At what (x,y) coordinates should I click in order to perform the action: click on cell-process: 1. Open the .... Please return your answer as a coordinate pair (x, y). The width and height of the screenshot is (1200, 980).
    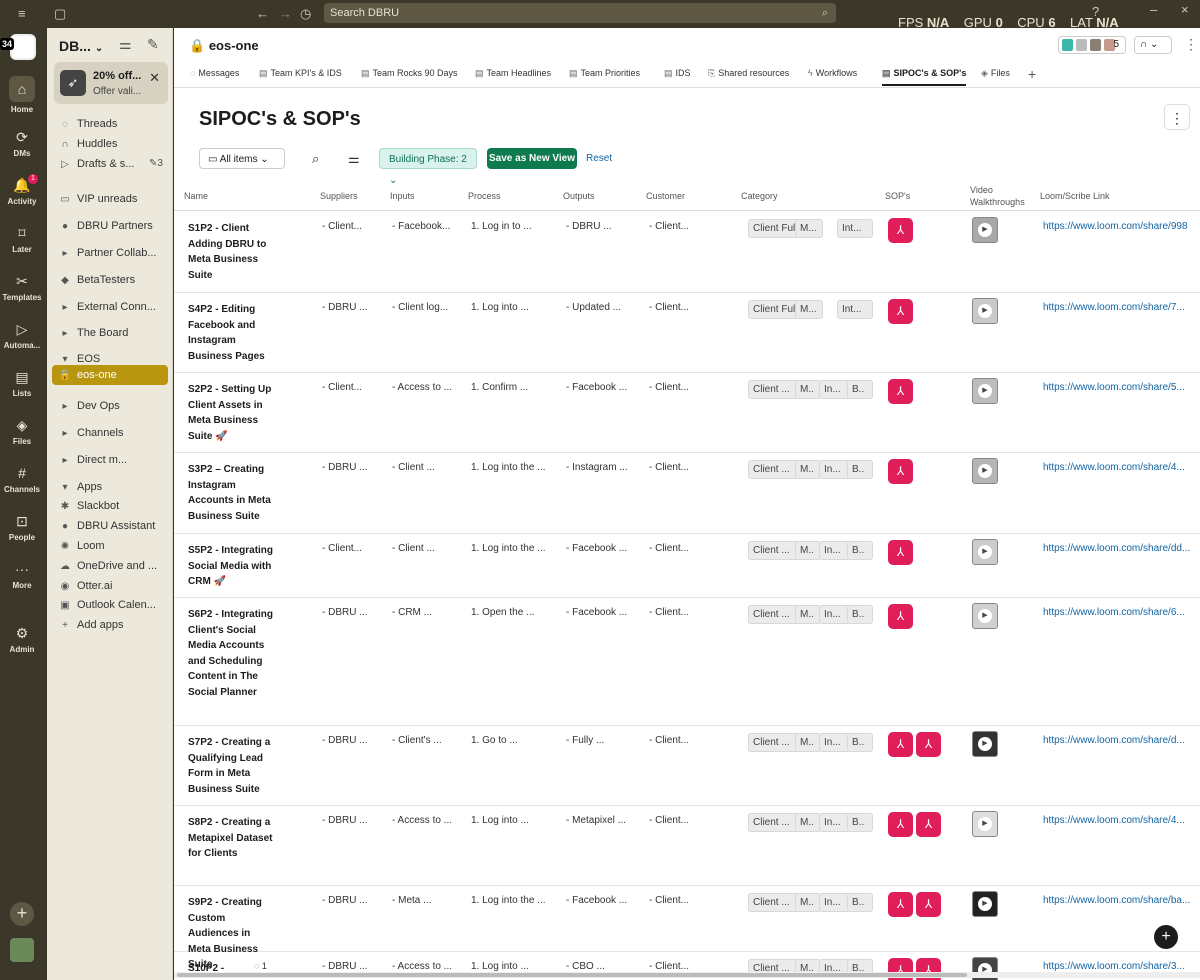
    Looking at the image, I should click on (502, 612).